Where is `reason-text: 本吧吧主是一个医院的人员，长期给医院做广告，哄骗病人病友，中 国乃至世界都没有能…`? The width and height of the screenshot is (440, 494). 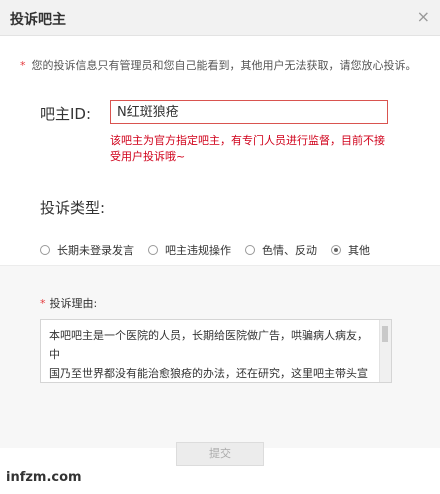 reason-text: 本吧吧主是一个医院的人员，长期给医院做广告，哄骗病人病友，中 国乃至世界都没有能… is located at coordinates (208, 354).